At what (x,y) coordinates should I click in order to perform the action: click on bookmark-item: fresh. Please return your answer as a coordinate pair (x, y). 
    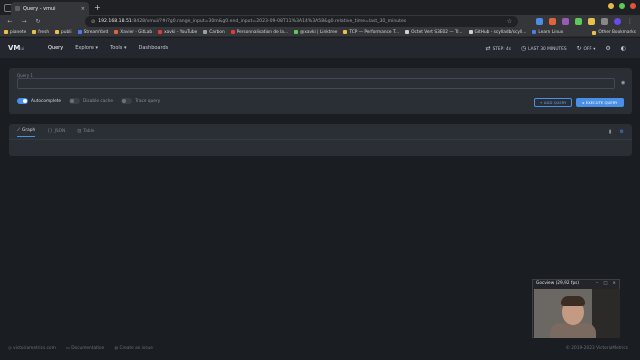
    Looking at the image, I should click on (40, 32).